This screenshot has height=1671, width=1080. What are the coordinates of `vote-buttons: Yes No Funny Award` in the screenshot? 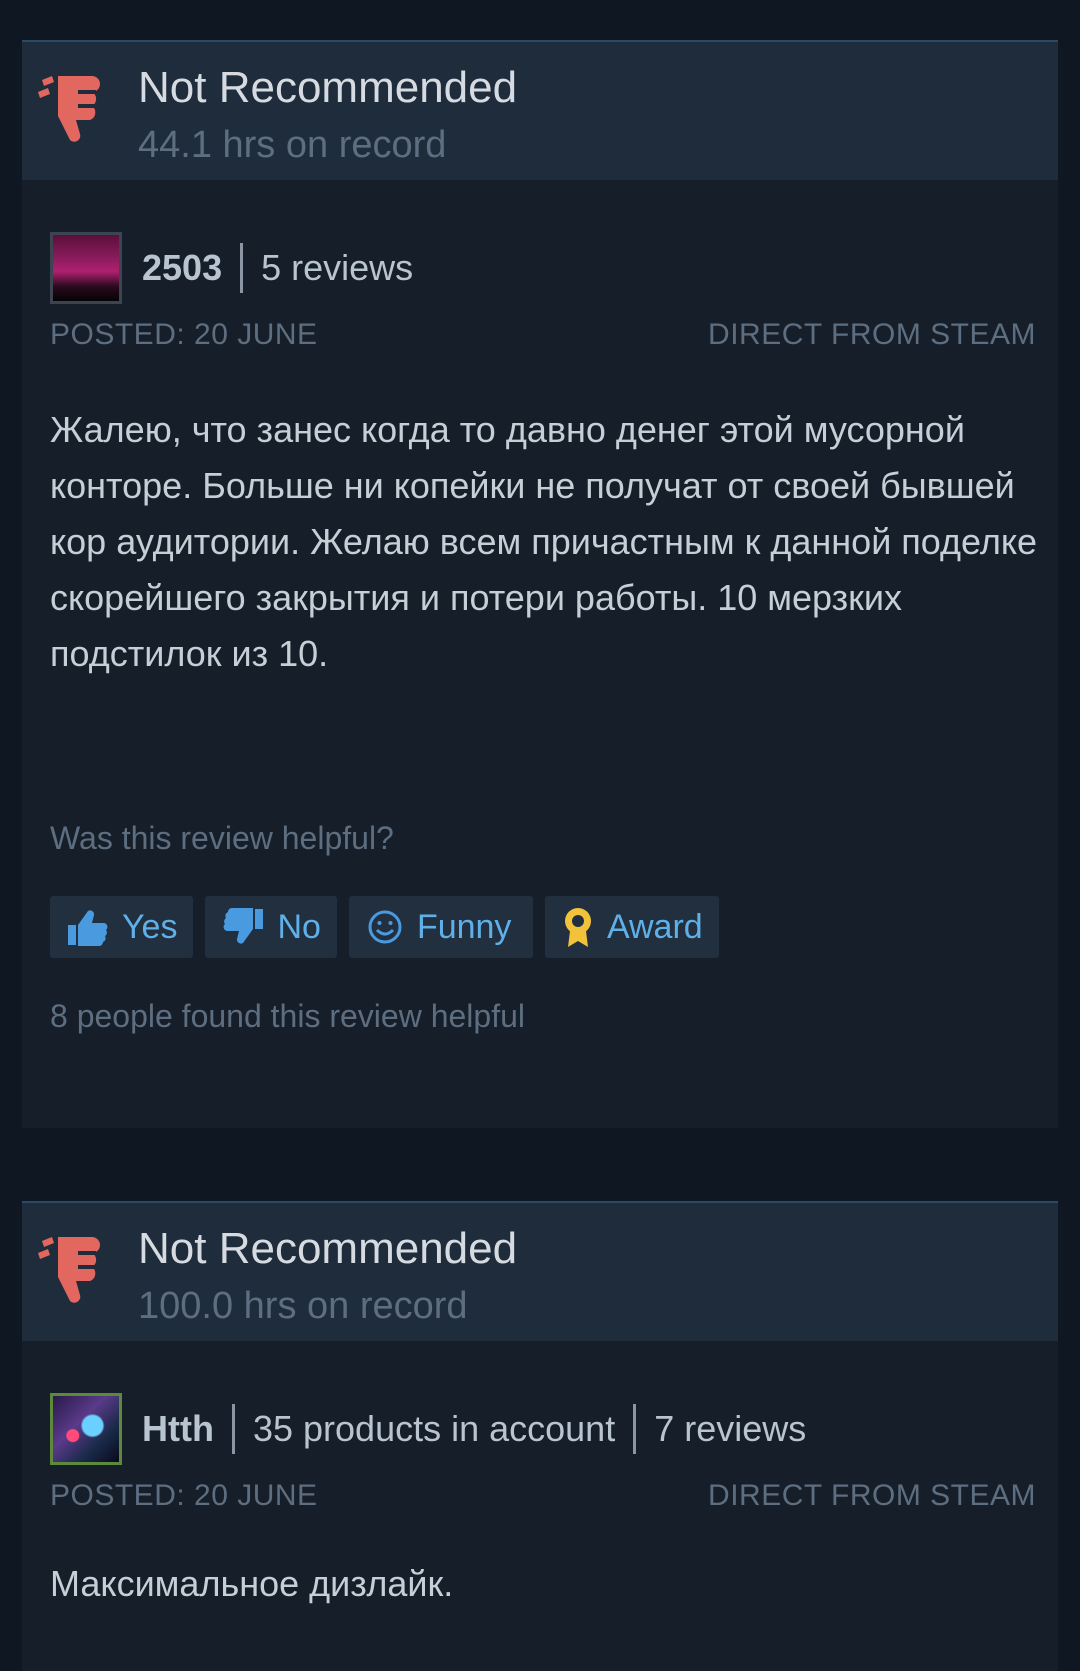 It's located at (390, 927).